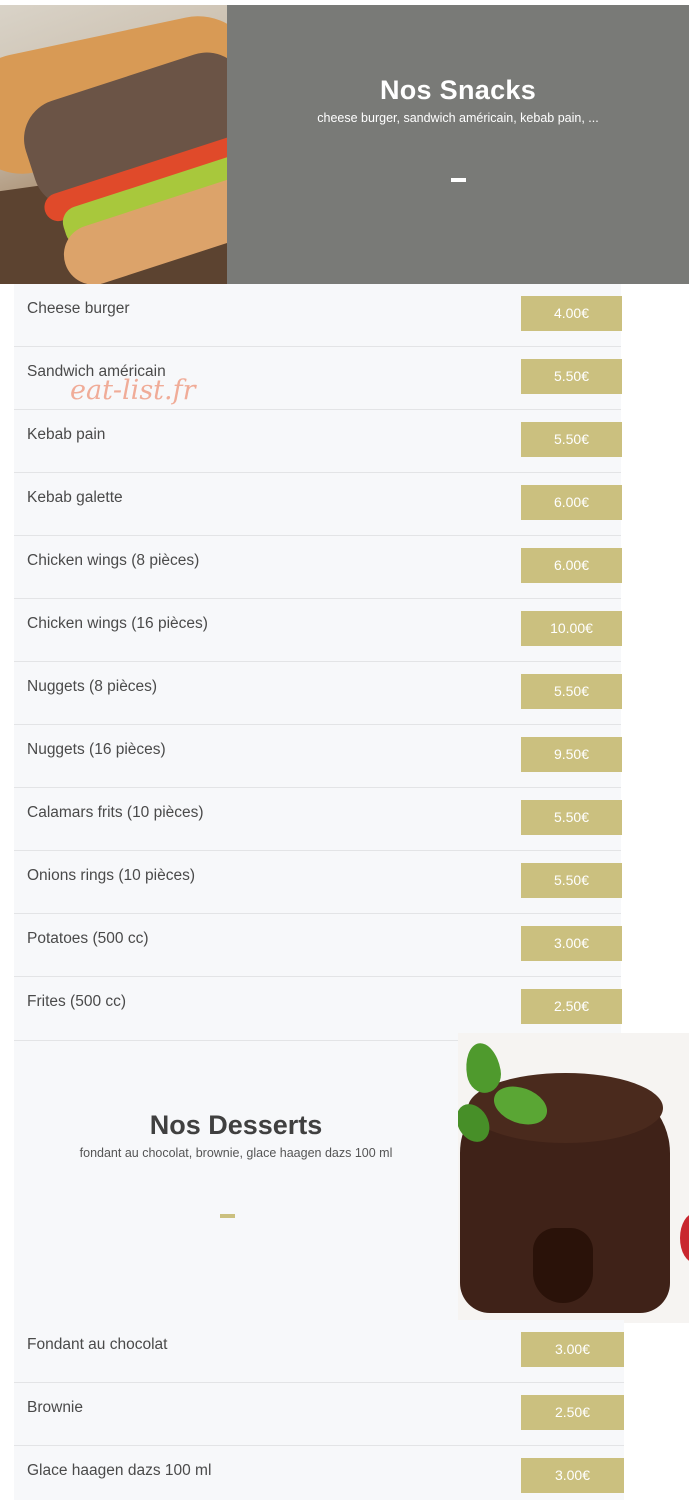 This screenshot has width=689, height=1500. Describe the element at coordinates (92, 686) in the screenshot. I see `menu-item-name: Nuggets (8 pièces)` at that location.